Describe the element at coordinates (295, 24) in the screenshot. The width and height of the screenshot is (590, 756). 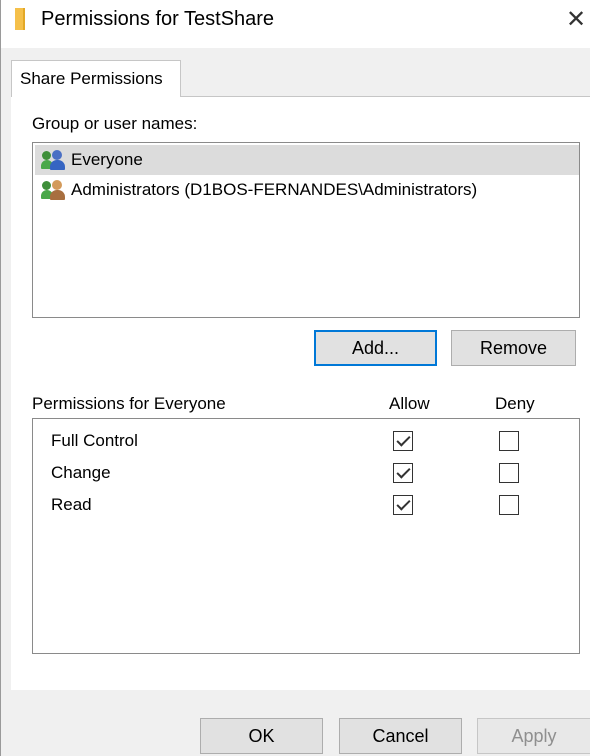
I see `title-bar: Permissions for TestShare ✕` at that location.